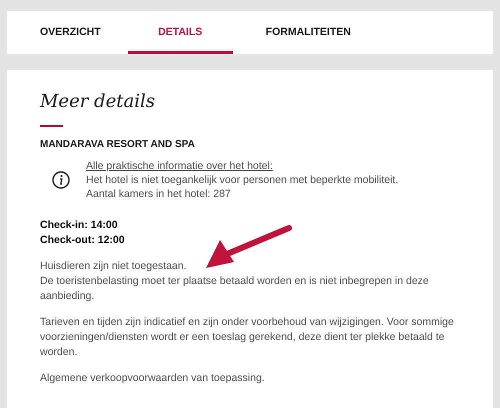  Describe the element at coordinates (118, 144) in the screenshot. I see `hotel-name: MANDARAVA RESORT AND SPA` at that location.